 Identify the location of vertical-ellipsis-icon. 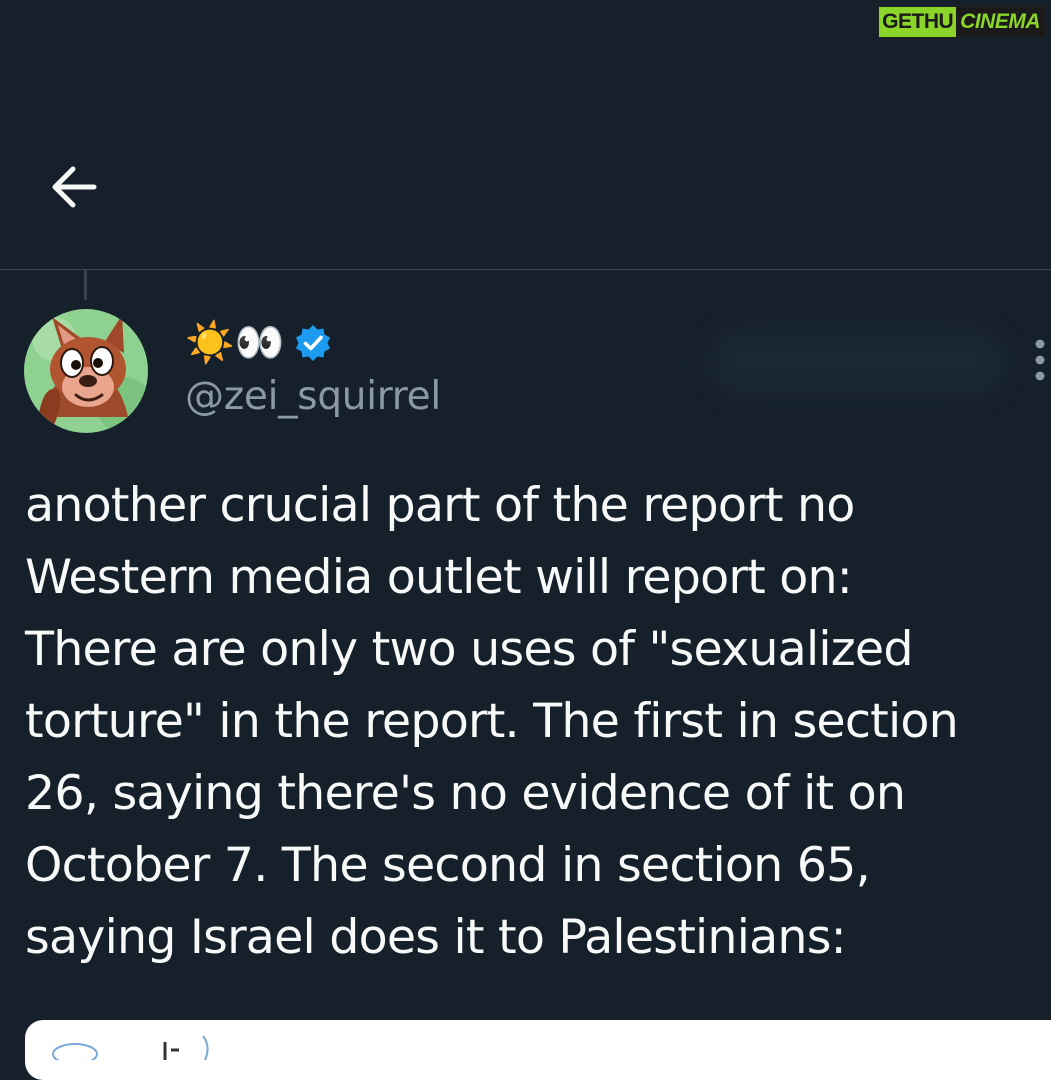
(1040, 360).